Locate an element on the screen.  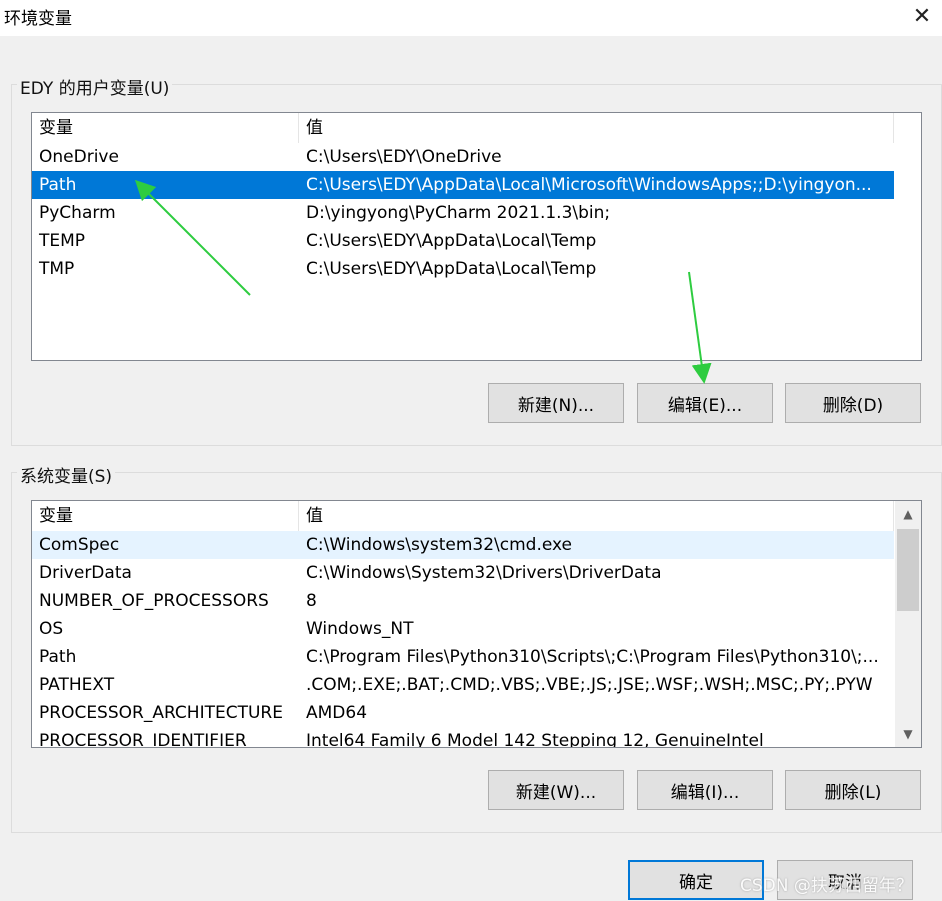
list-row: PyCharm D:\yingyong\PyCharm 2021.1.3\bin; is located at coordinates (463, 213).